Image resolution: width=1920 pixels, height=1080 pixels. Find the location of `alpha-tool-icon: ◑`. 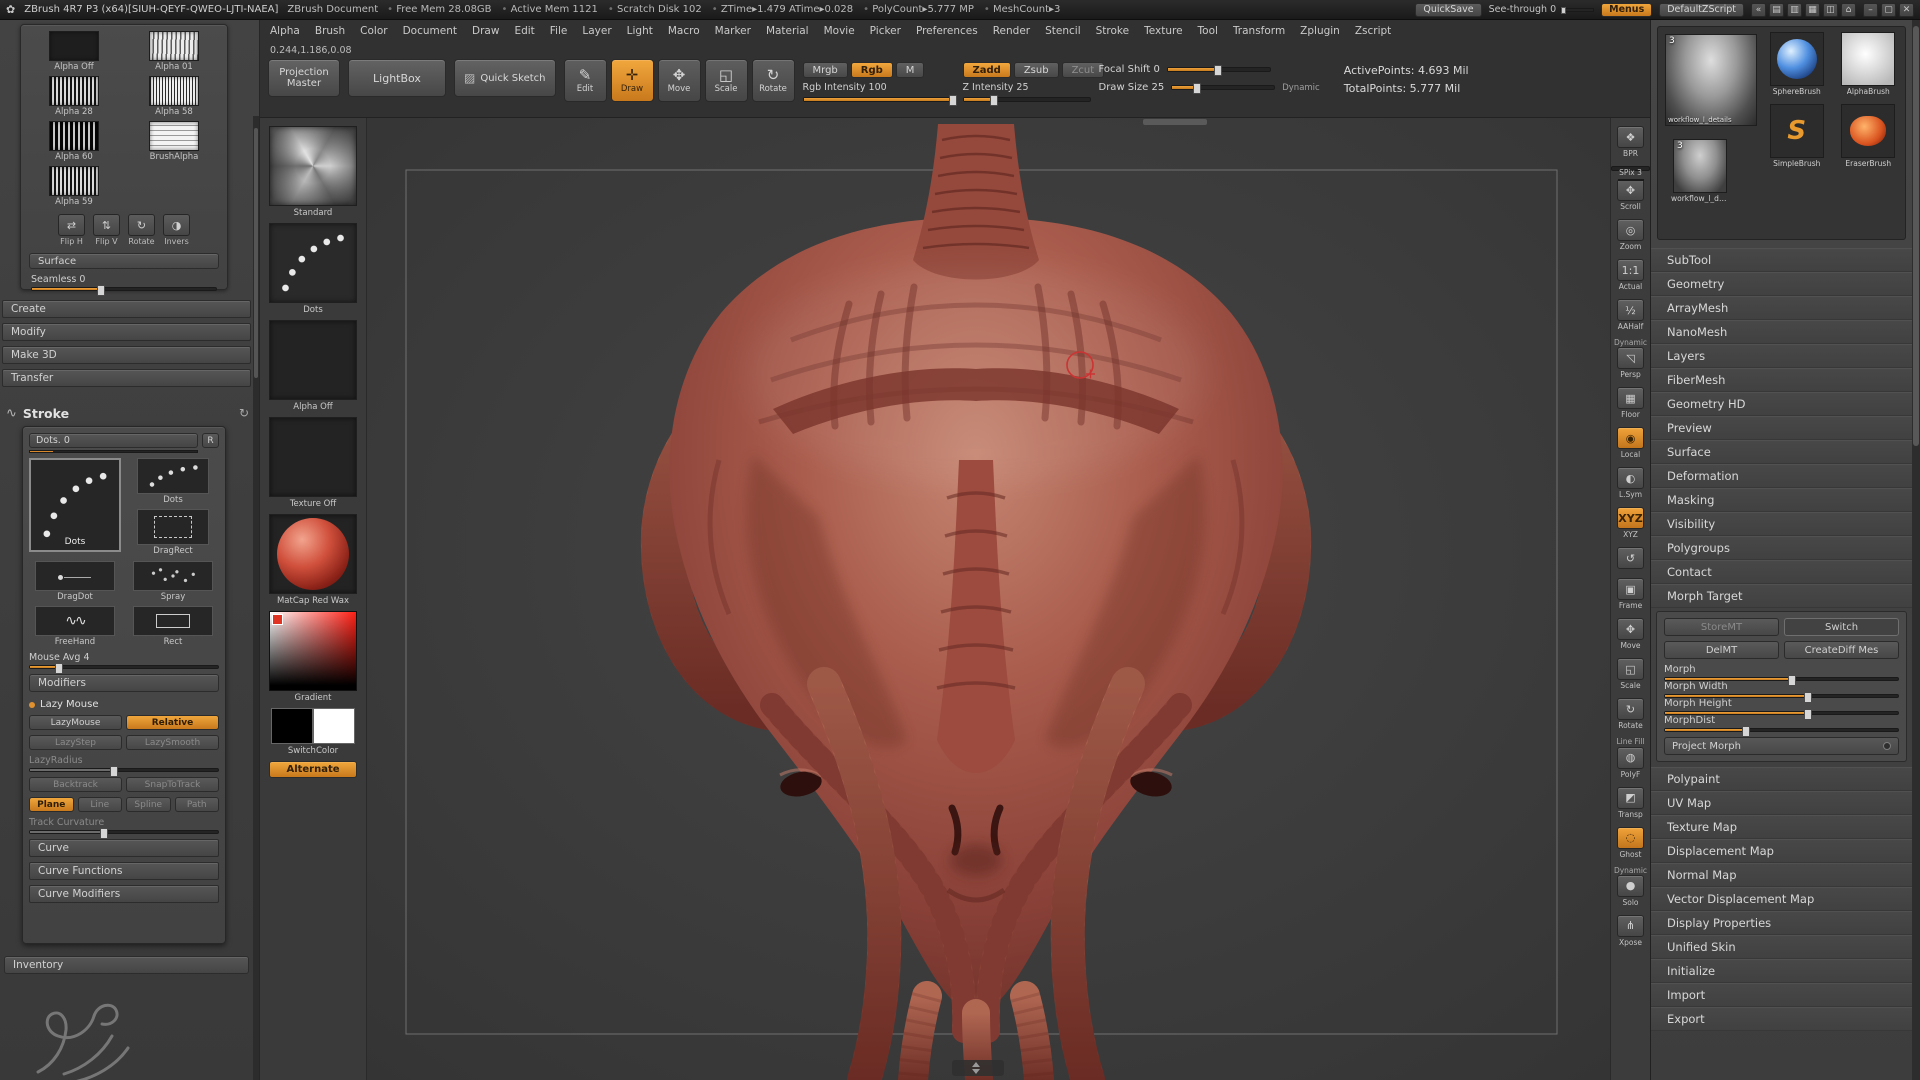

alpha-tool-icon: ◑ is located at coordinates (176, 225).